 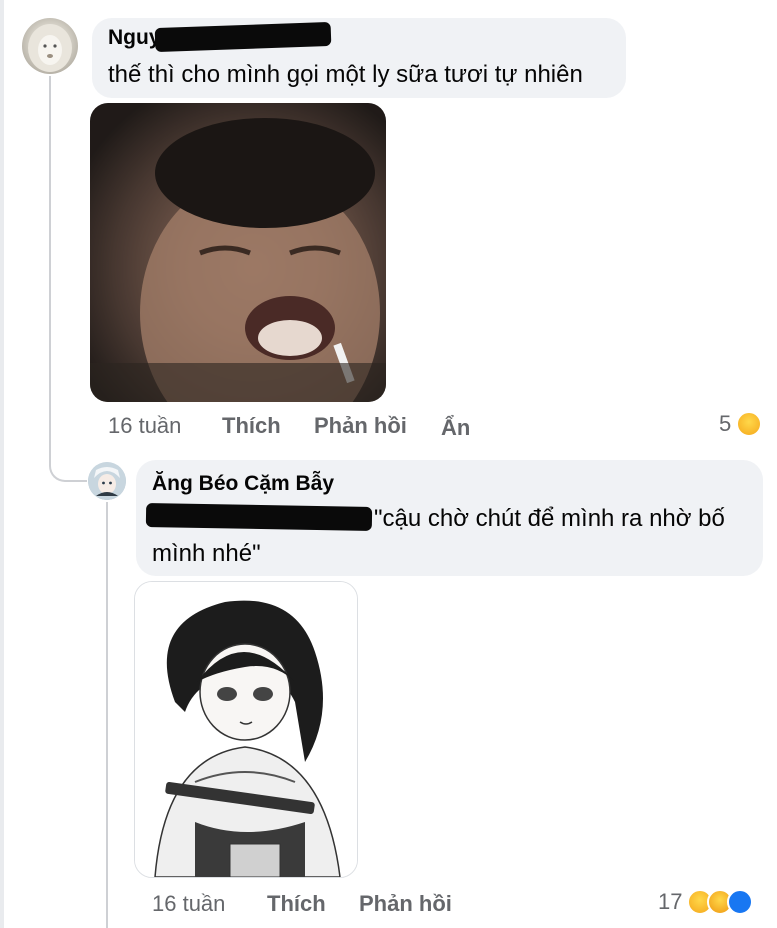 I want to click on reply-thread-line, so click(x=107, y=715).